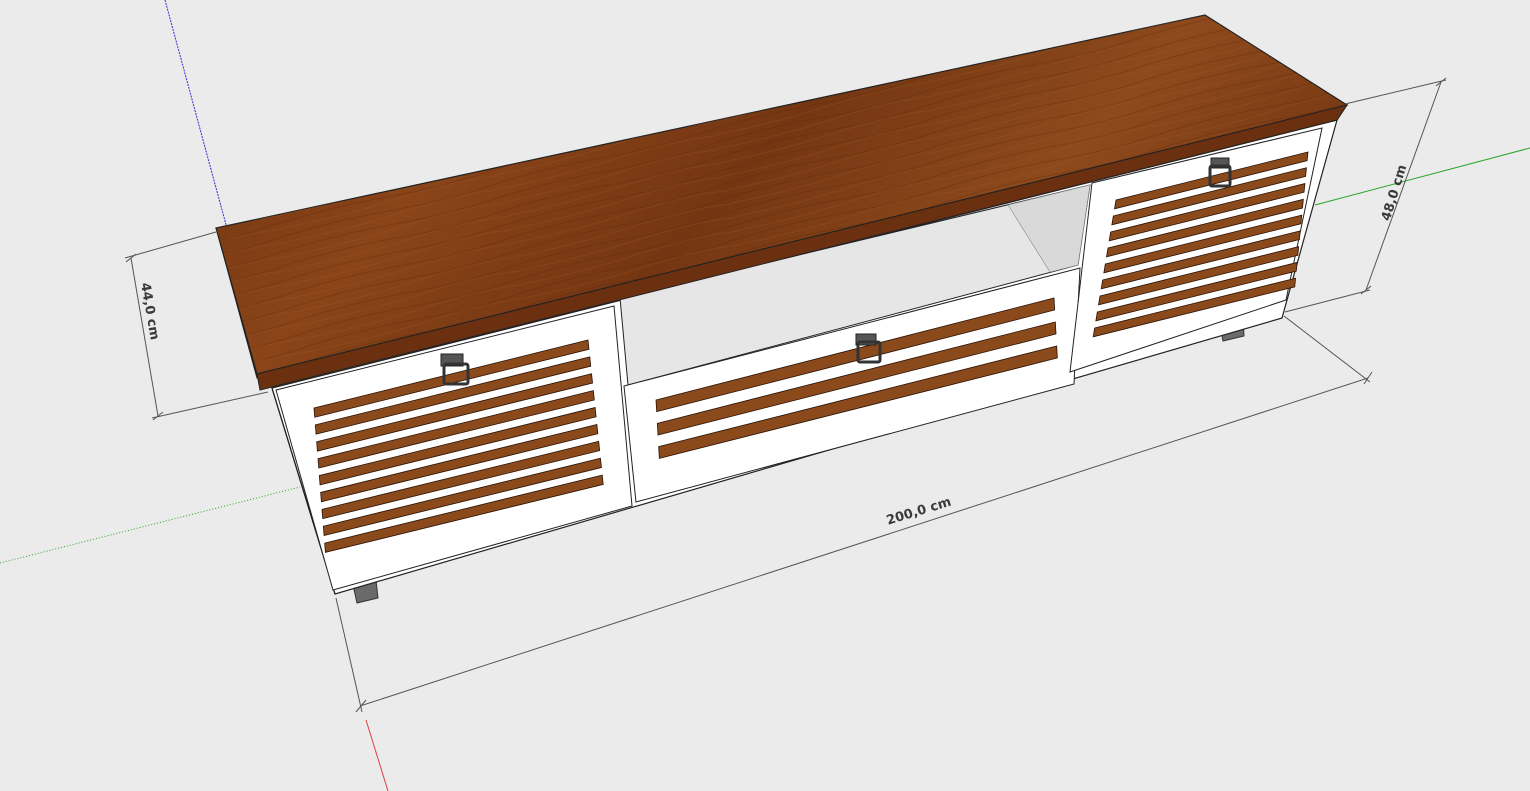 The image size is (1530, 791). What do you see at coordinates (919, 512) in the screenshot?
I see `width-dimension-label: 200,0 cm` at bounding box center [919, 512].